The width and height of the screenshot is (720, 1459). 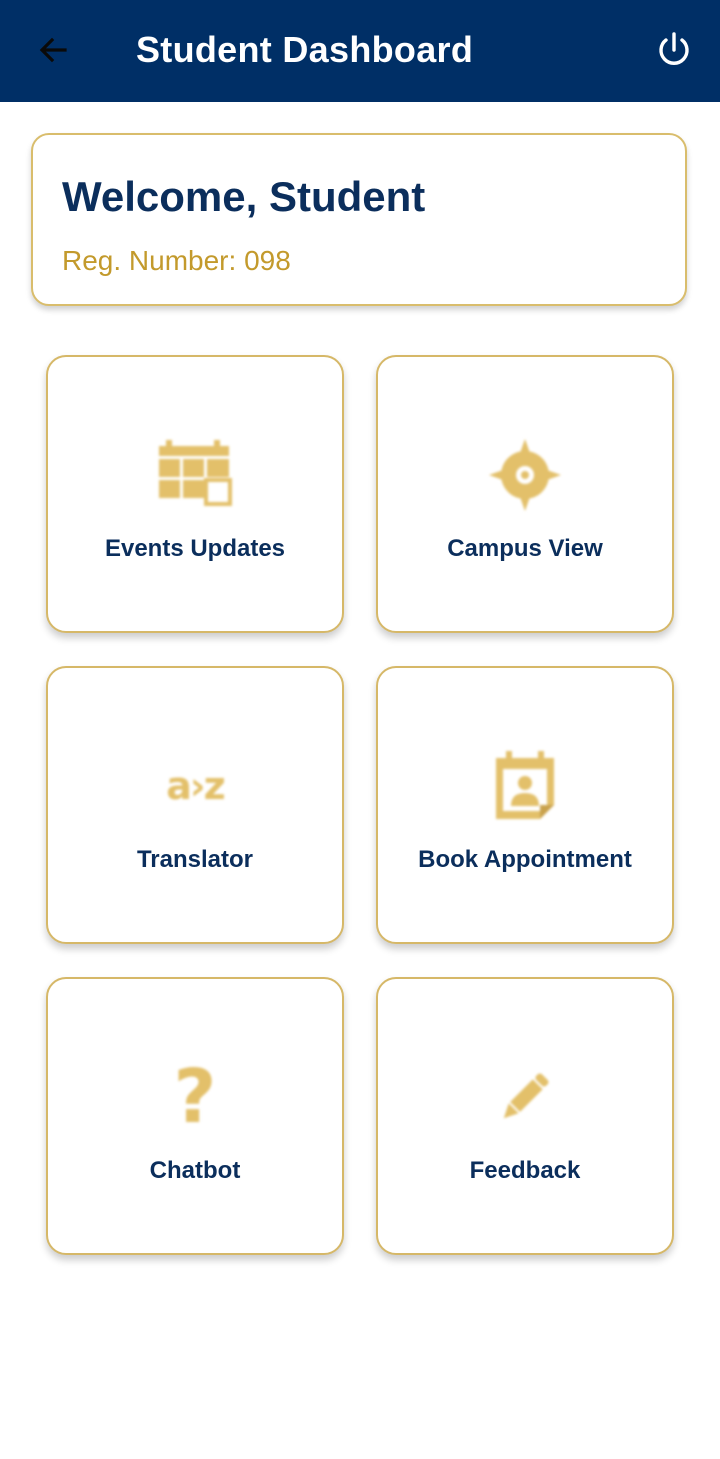 I want to click on arrow-left-icon, so click(x=53, y=50).